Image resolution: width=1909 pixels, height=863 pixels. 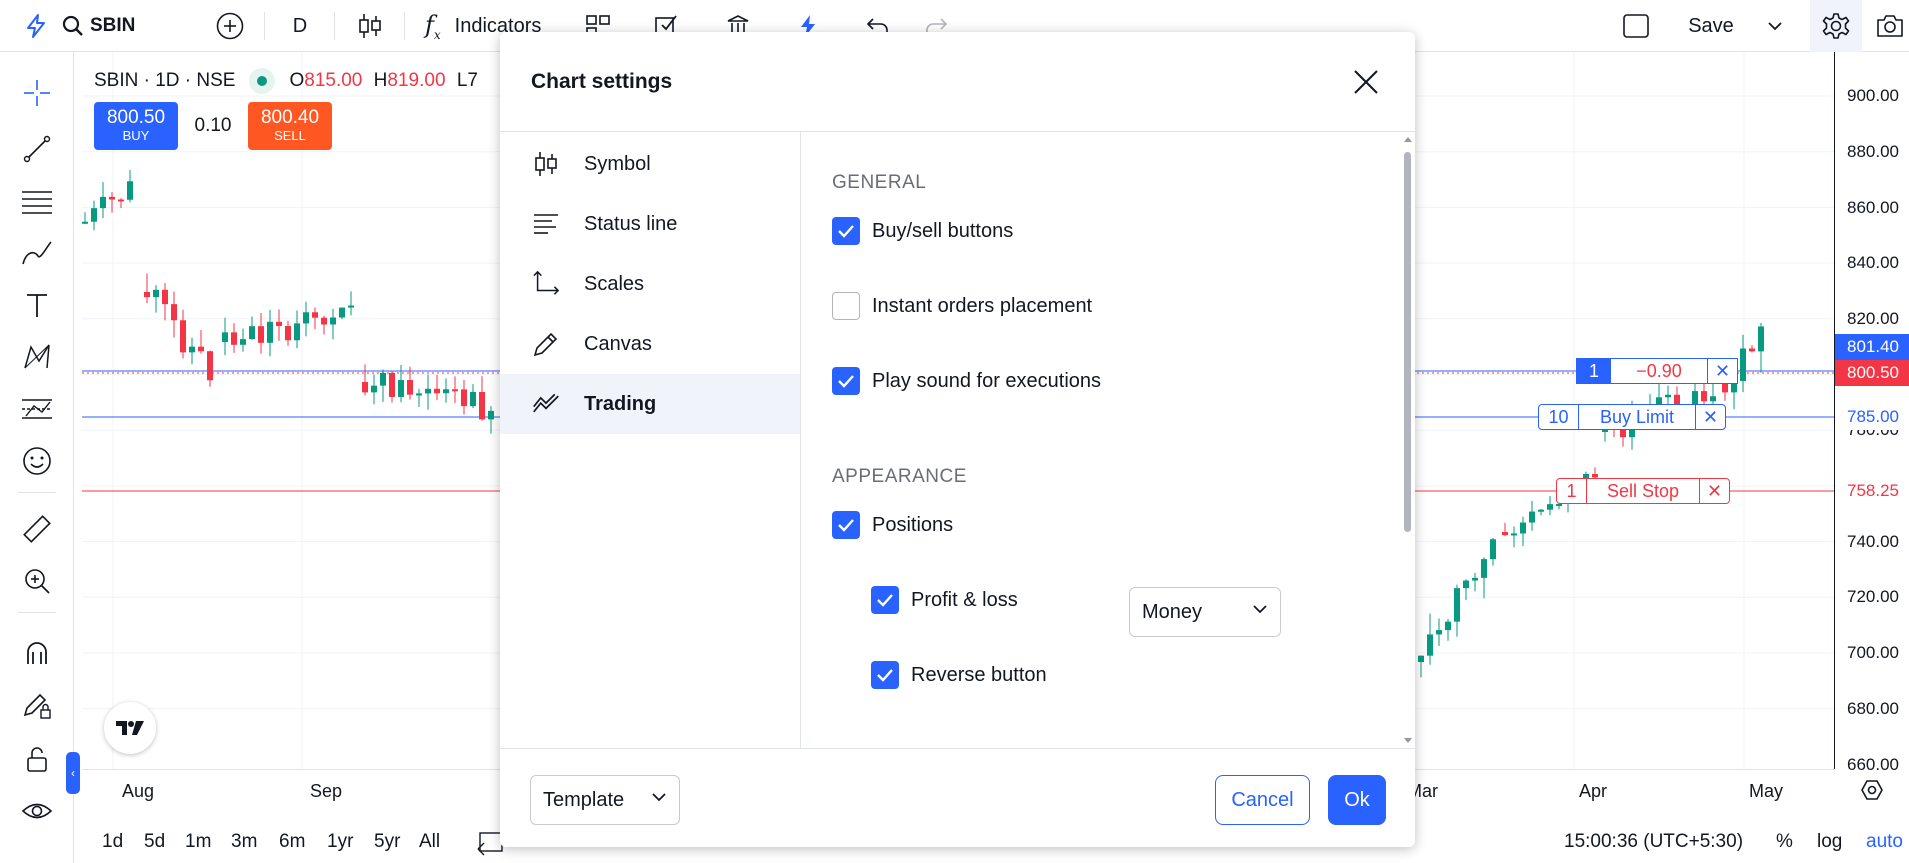 I want to click on buy-limit-order-label: 10 Buy Limit ✕, so click(x=1632, y=417).